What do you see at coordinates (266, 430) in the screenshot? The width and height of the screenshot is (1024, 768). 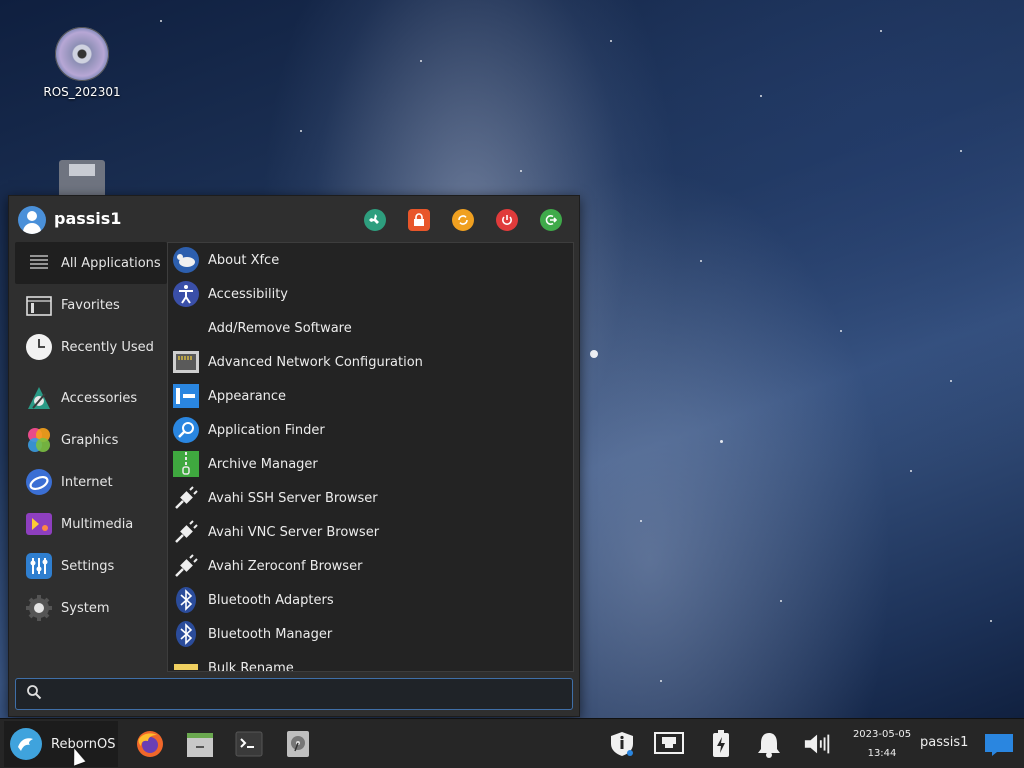 I see `app-label: Application Finder` at bounding box center [266, 430].